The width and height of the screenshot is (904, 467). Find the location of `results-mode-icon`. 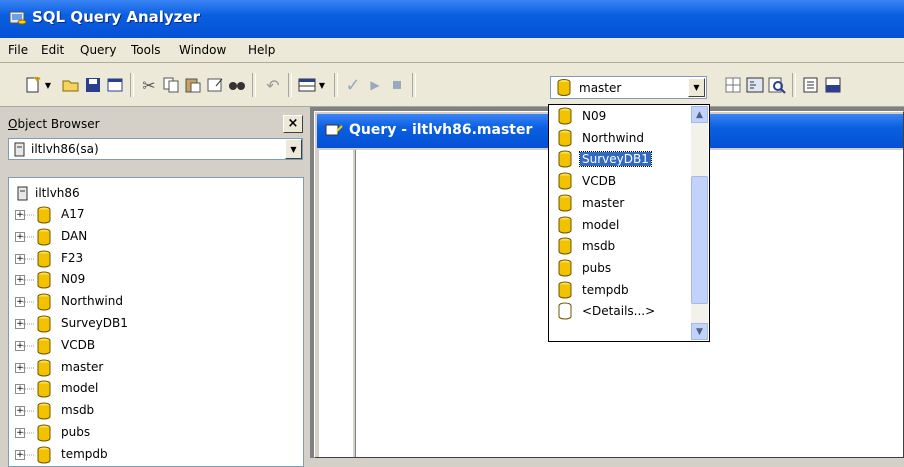

results-mode-icon is located at coordinates (307, 85).